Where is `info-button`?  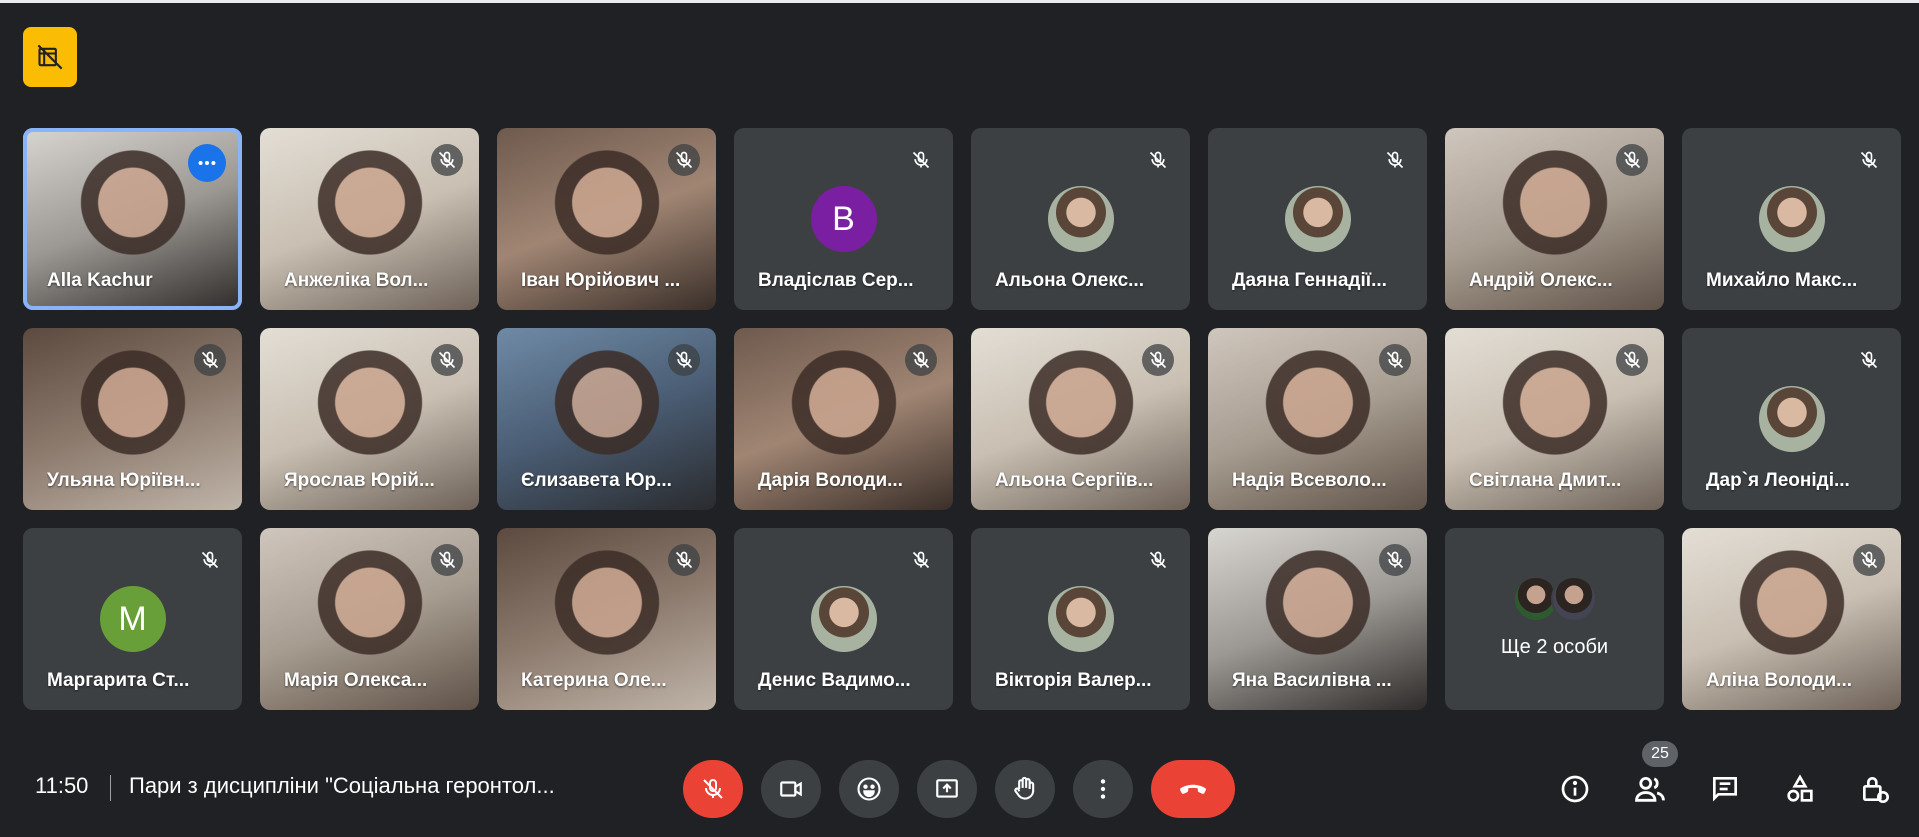 info-button is located at coordinates (1575, 789).